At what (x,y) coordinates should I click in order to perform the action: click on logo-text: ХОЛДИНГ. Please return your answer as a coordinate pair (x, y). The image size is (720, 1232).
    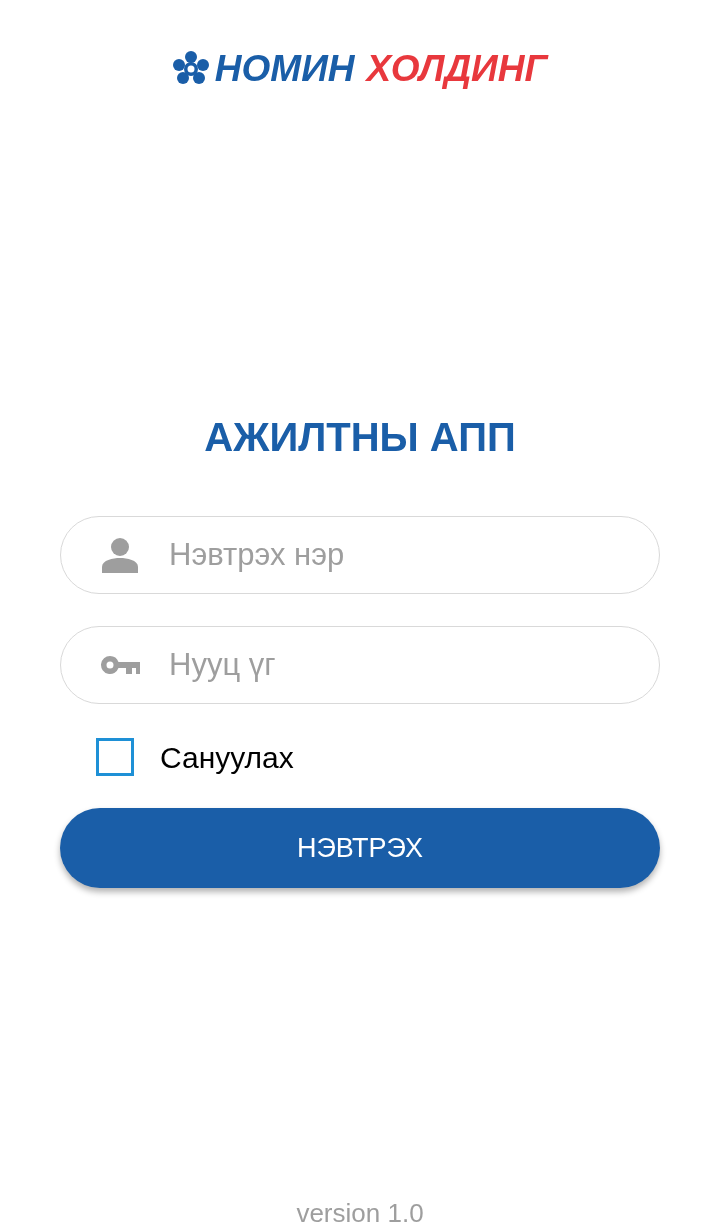
    Looking at the image, I should click on (457, 68).